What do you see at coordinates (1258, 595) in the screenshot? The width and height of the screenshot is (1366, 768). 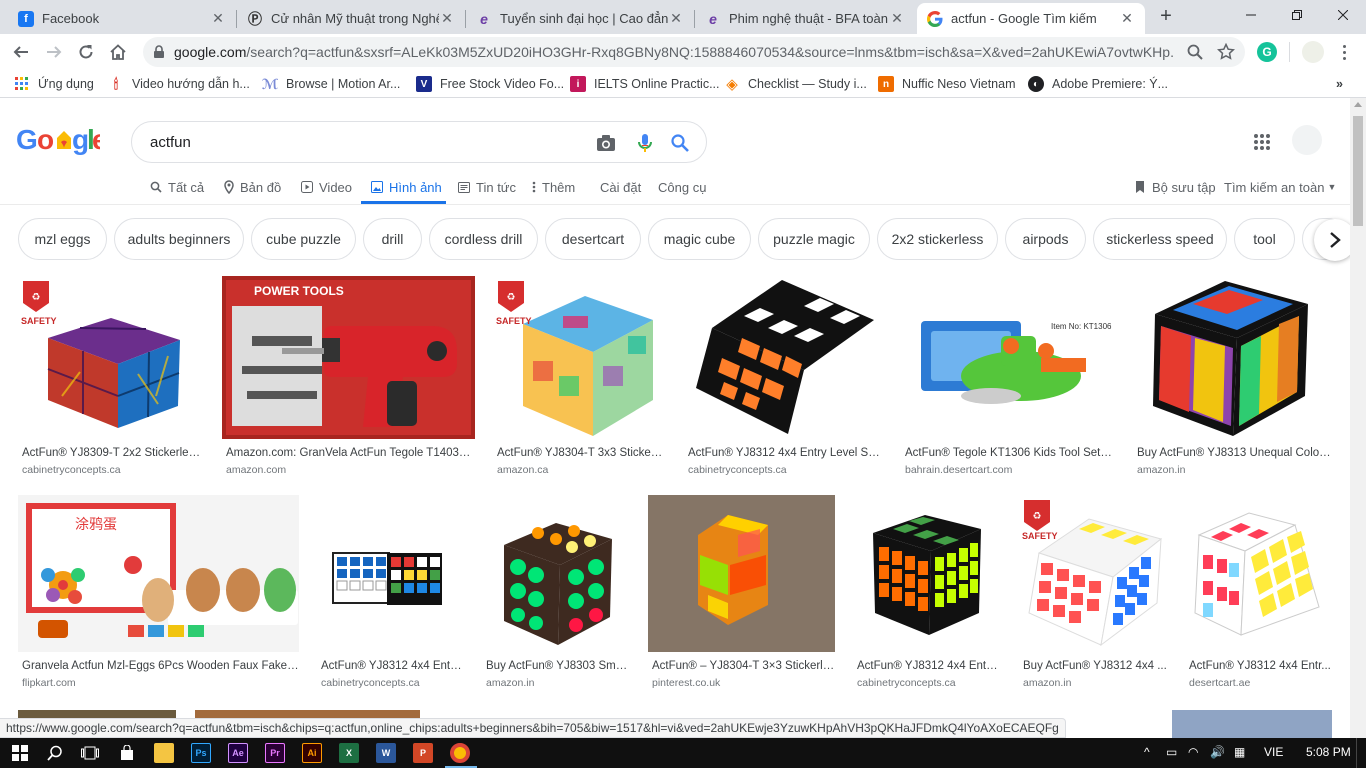 I see `image-result: ActFun® YJ8312 4x4 Entr... desertcart.ae` at bounding box center [1258, 595].